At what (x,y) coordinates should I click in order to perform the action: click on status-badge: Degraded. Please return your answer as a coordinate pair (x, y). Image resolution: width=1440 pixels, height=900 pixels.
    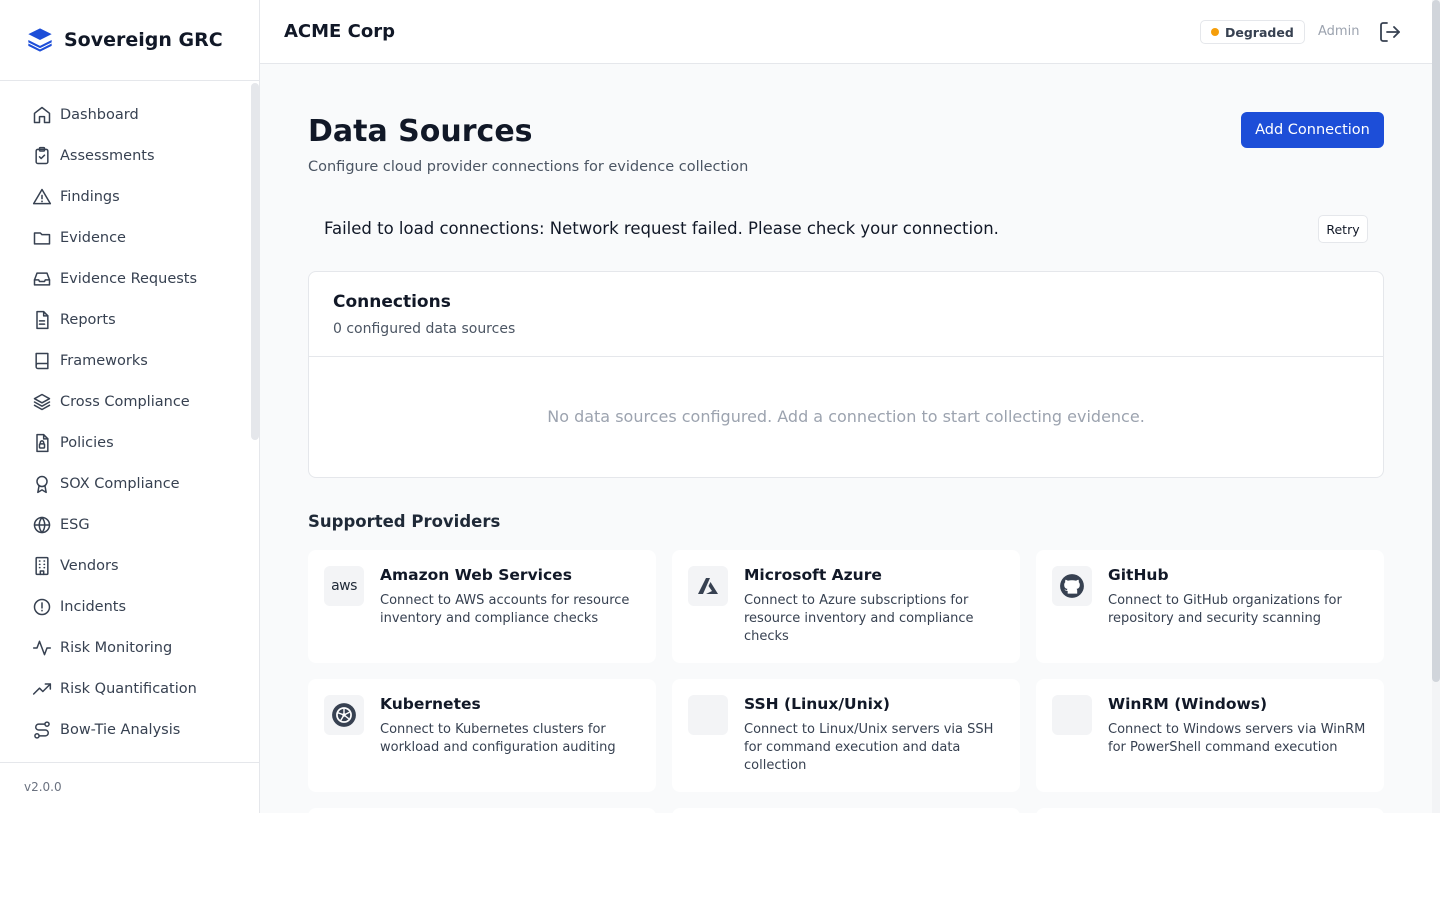
    Looking at the image, I should click on (1252, 32).